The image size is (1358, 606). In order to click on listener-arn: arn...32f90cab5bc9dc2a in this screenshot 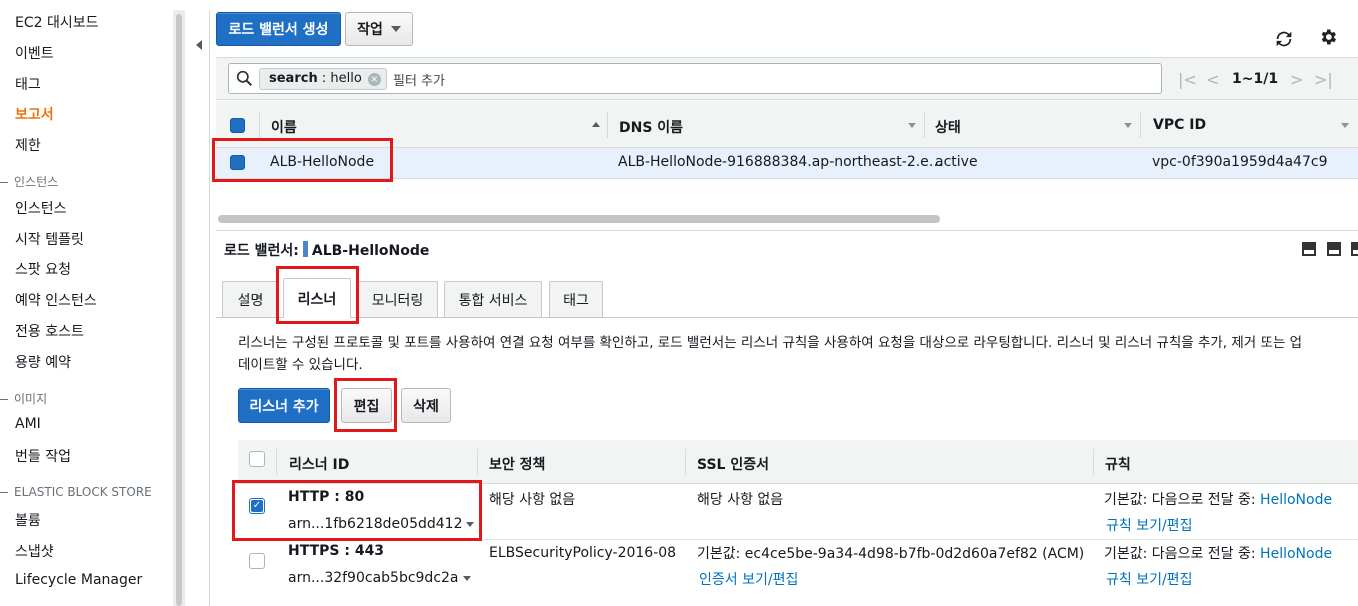, I will do `click(379, 578)`.